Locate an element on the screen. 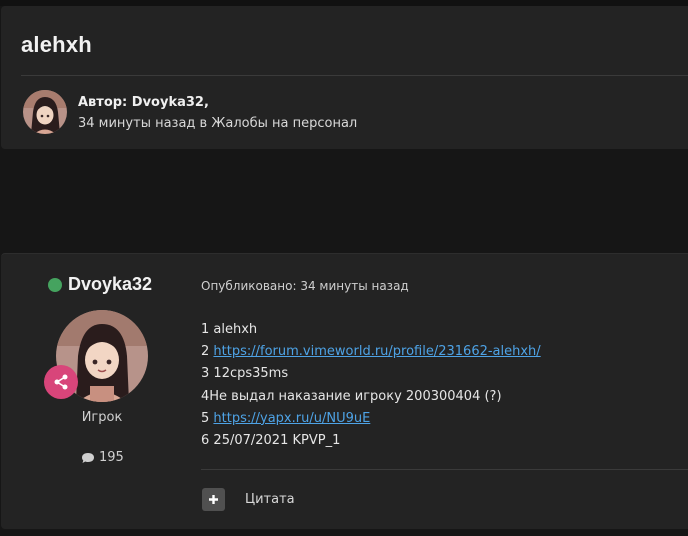 The height and width of the screenshot is (536, 688). quote-button: Цитата is located at coordinates (270, 499).